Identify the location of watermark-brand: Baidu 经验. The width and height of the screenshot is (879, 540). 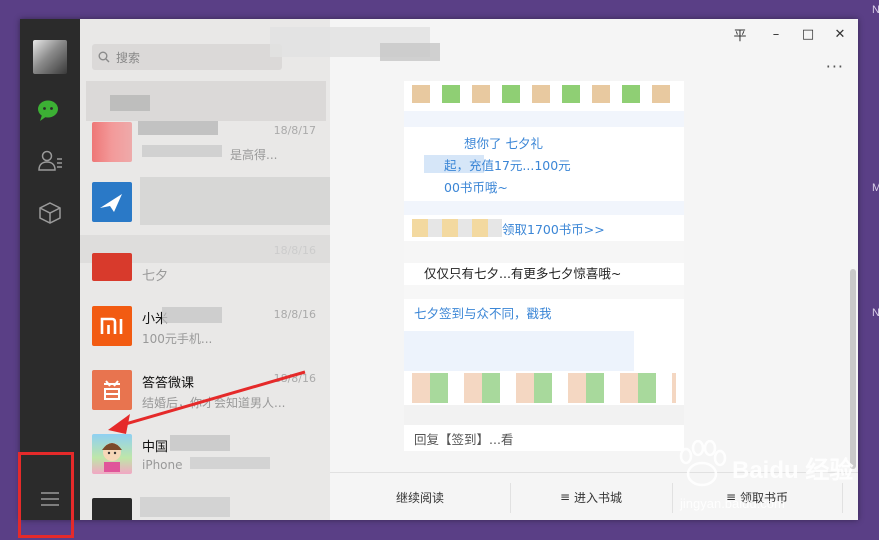
(793, 470).